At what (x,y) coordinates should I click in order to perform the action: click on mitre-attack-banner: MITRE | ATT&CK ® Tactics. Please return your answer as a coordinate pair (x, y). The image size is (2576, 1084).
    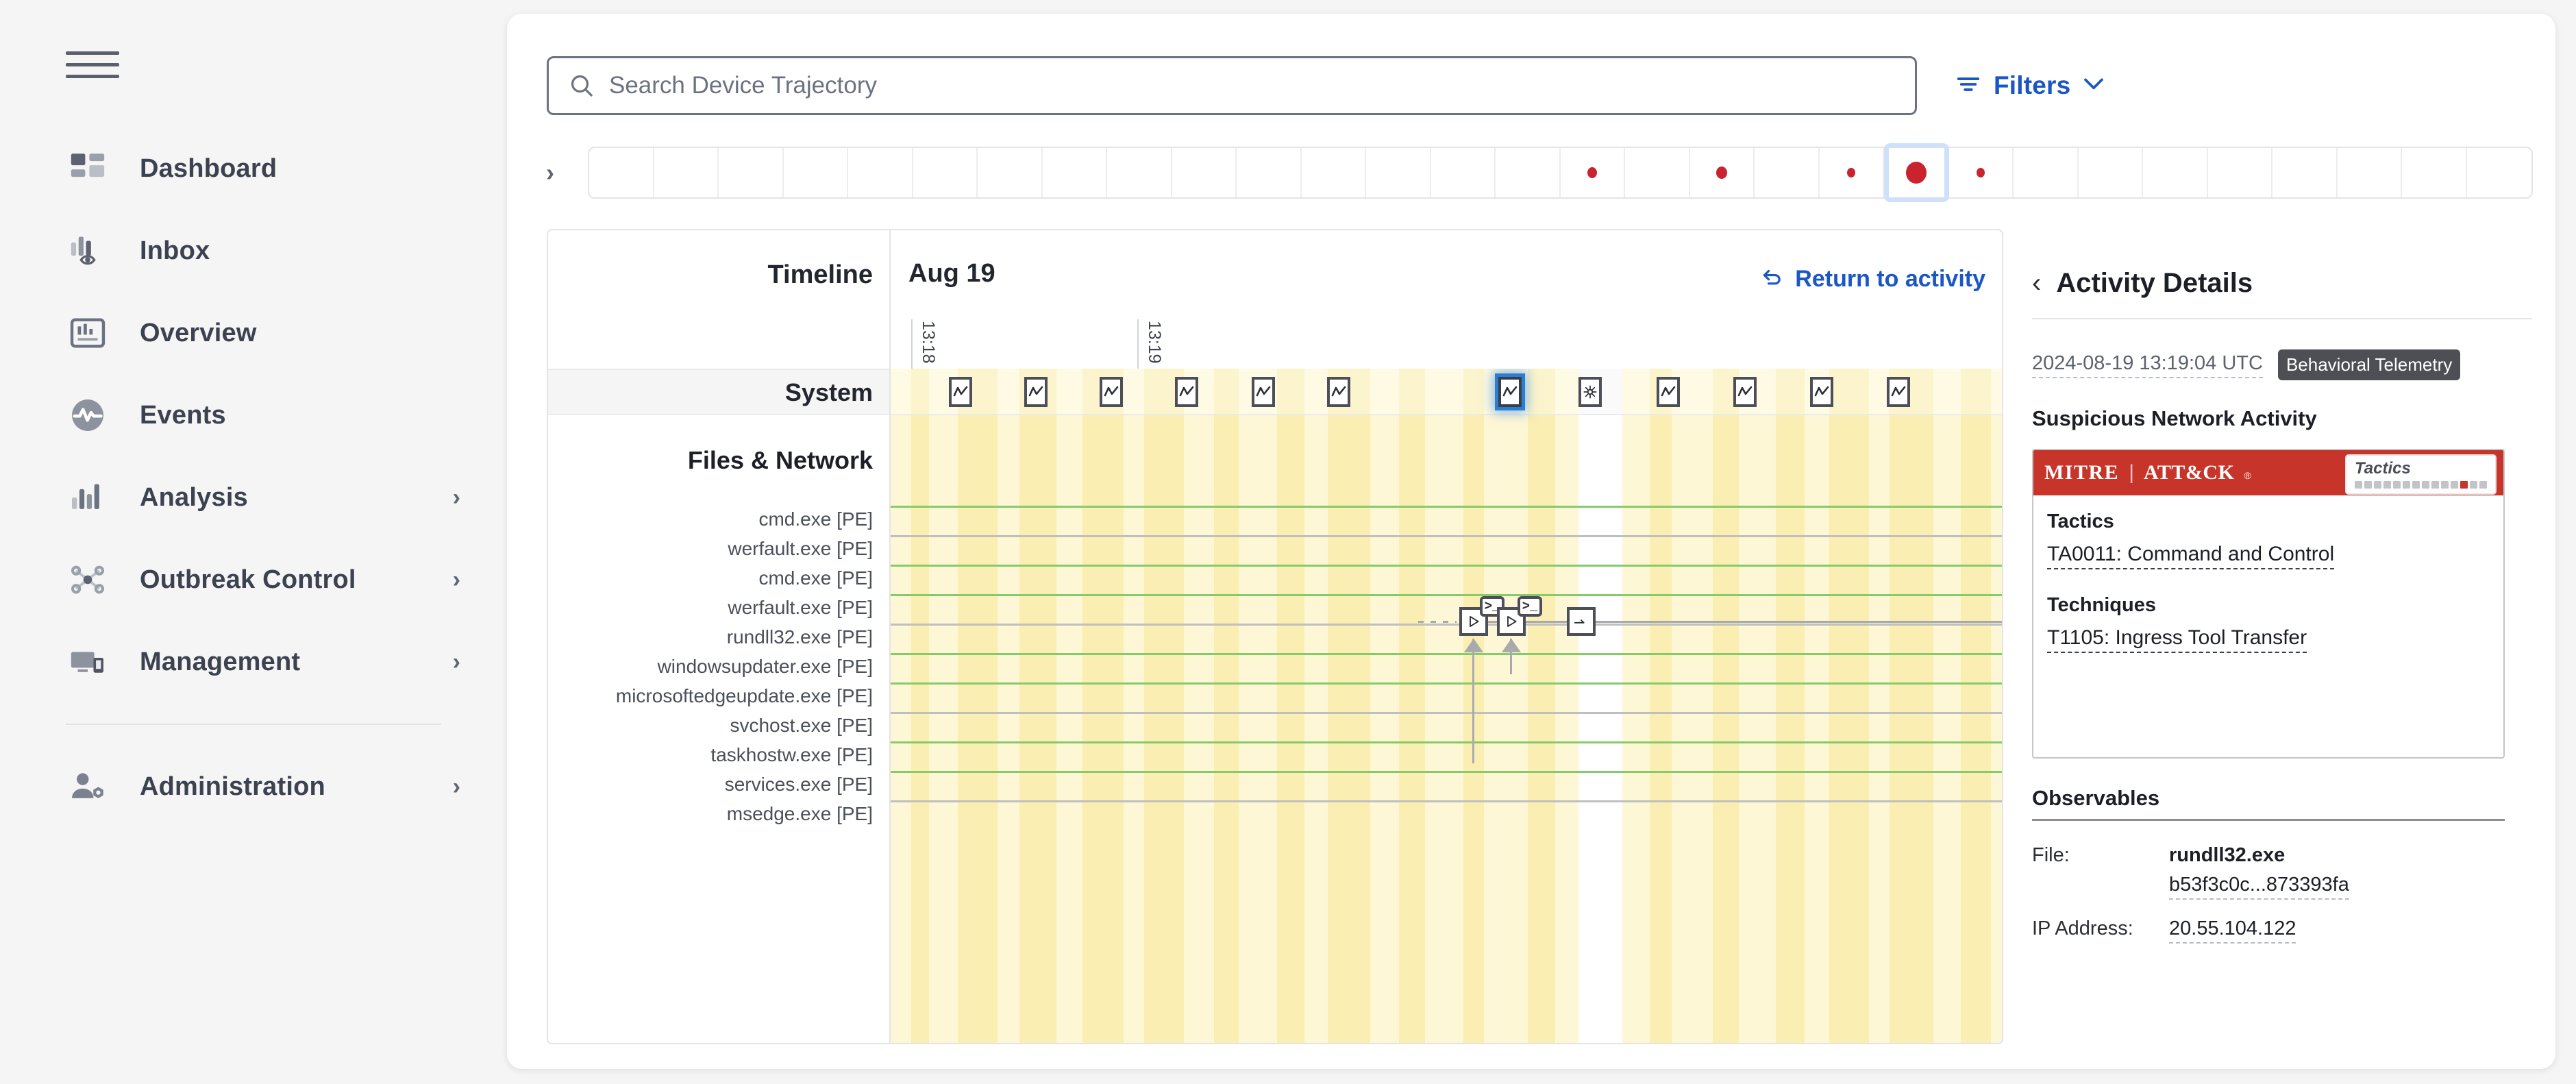
    Looking at the image, I should click on (2268, 473).